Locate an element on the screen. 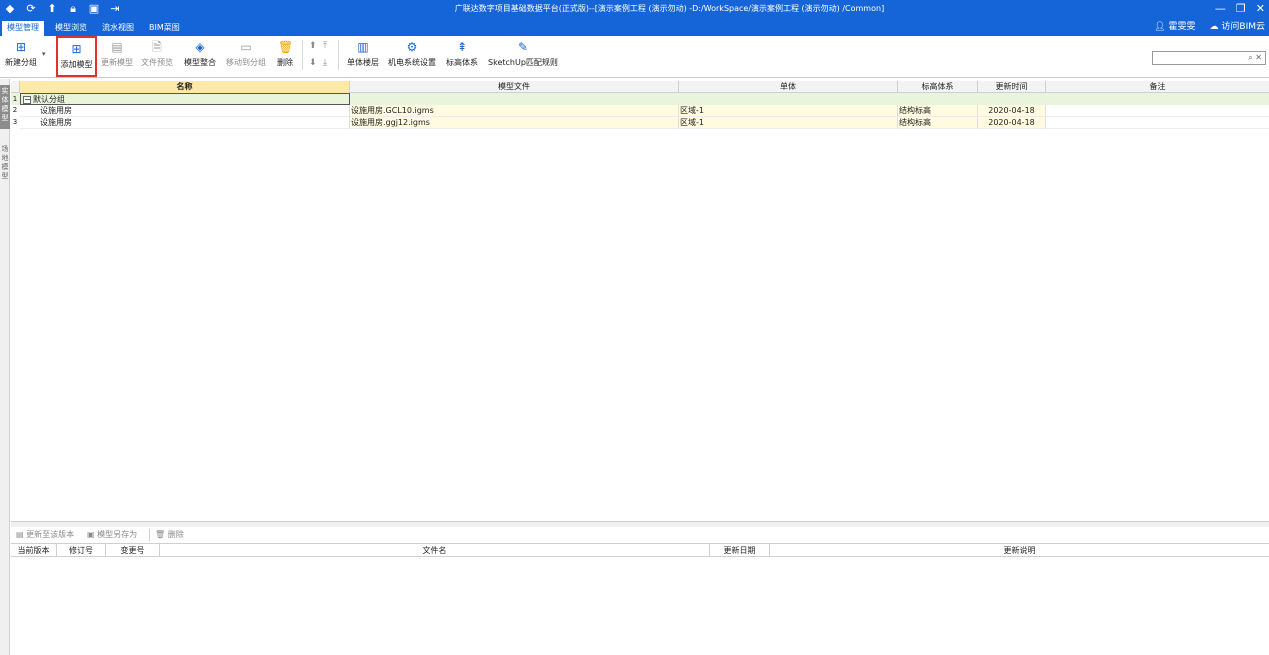 This screenshot has height=655, width=1269. tab-flow-view: 流水视图 is located at coordinates (118, 28).